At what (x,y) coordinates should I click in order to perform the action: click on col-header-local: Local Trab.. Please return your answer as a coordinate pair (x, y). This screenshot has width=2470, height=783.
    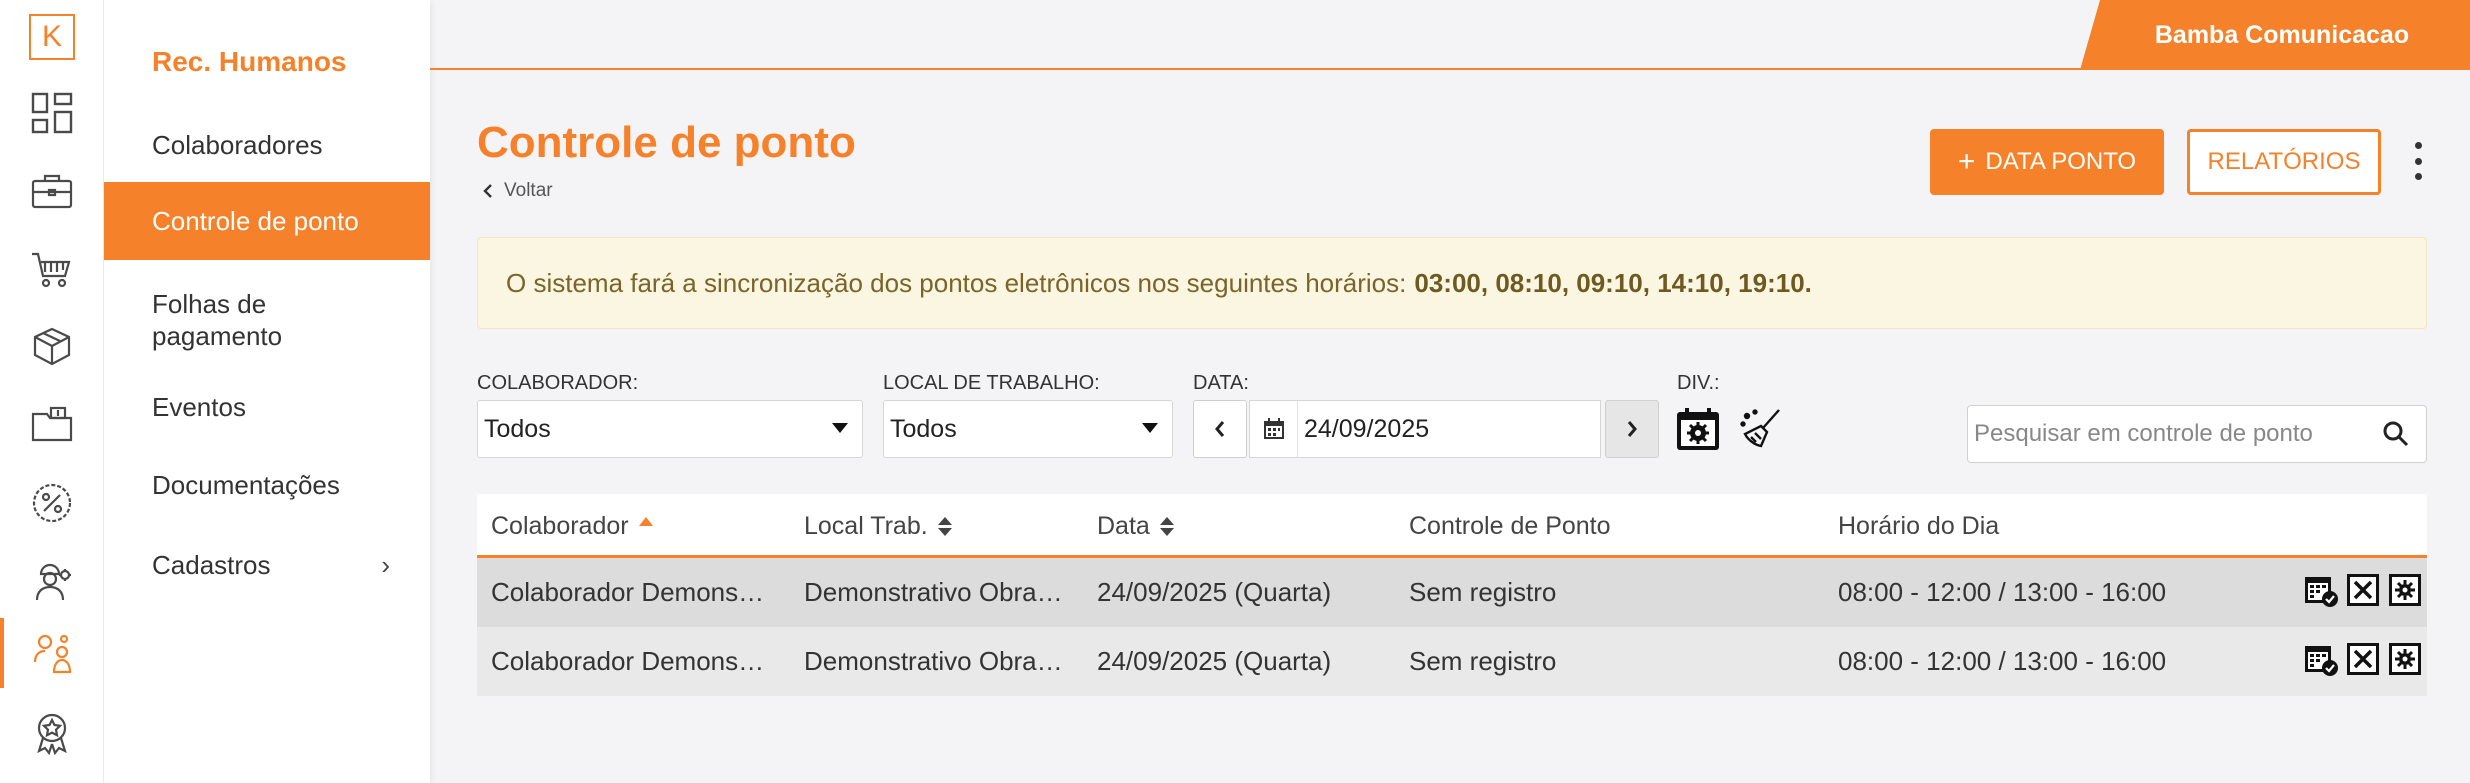
    Looking at the image, I should click on (878, 526).